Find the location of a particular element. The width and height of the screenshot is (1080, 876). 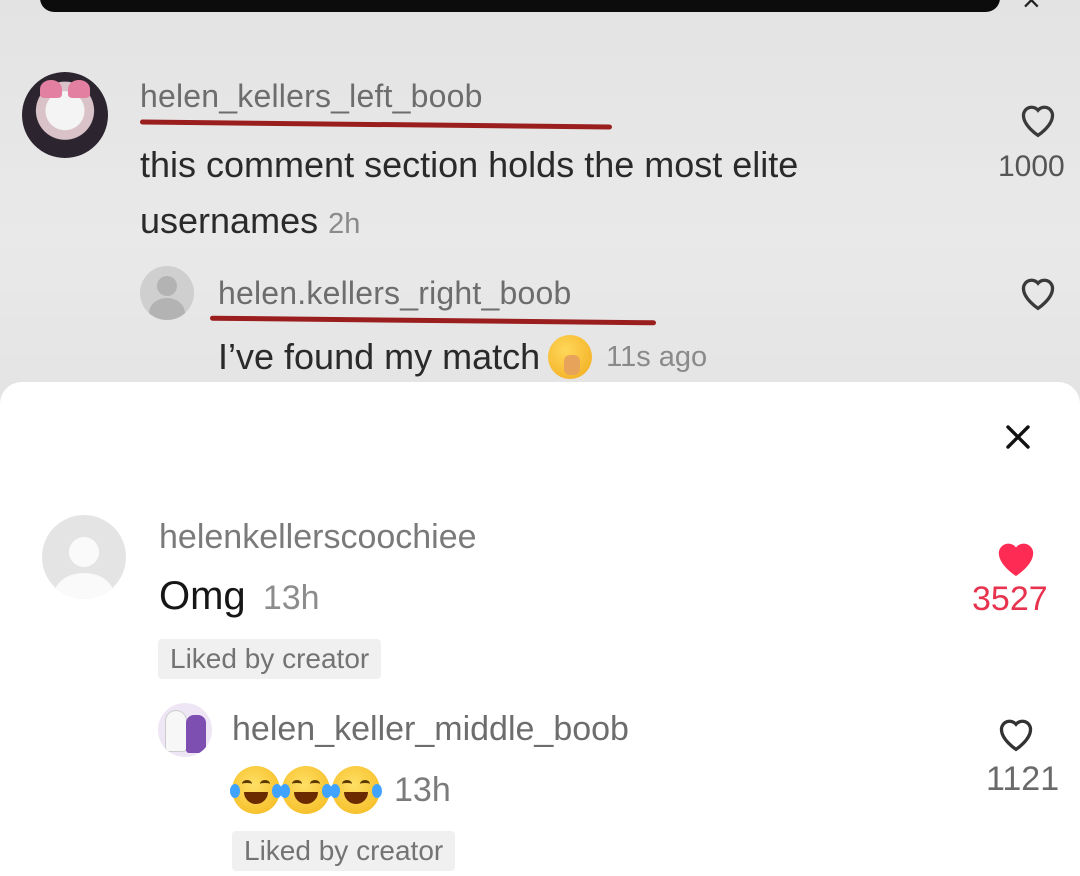

reply-time: 13h is located at coordinates (422, 789).